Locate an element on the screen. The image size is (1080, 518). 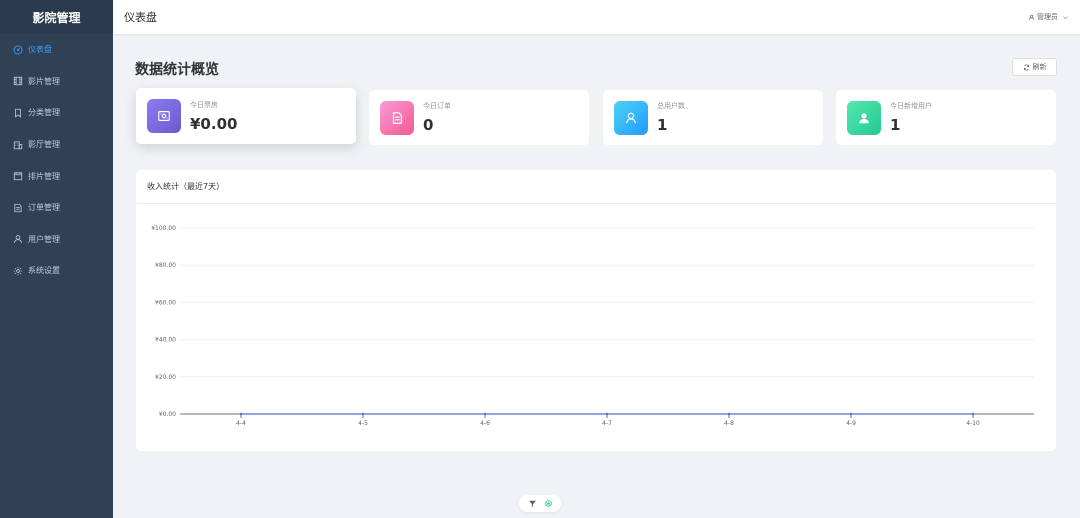
stat-card-revenue: 今日票房 ¥0.00 is located at coordinates (246, 116).